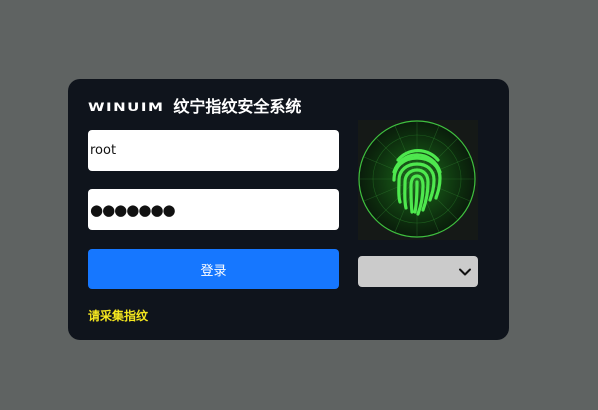 The width and height of the screenshot is (598, 410). Describe the element at coordinates (418, 271) in the screenshot. I see `device-select` at that location.